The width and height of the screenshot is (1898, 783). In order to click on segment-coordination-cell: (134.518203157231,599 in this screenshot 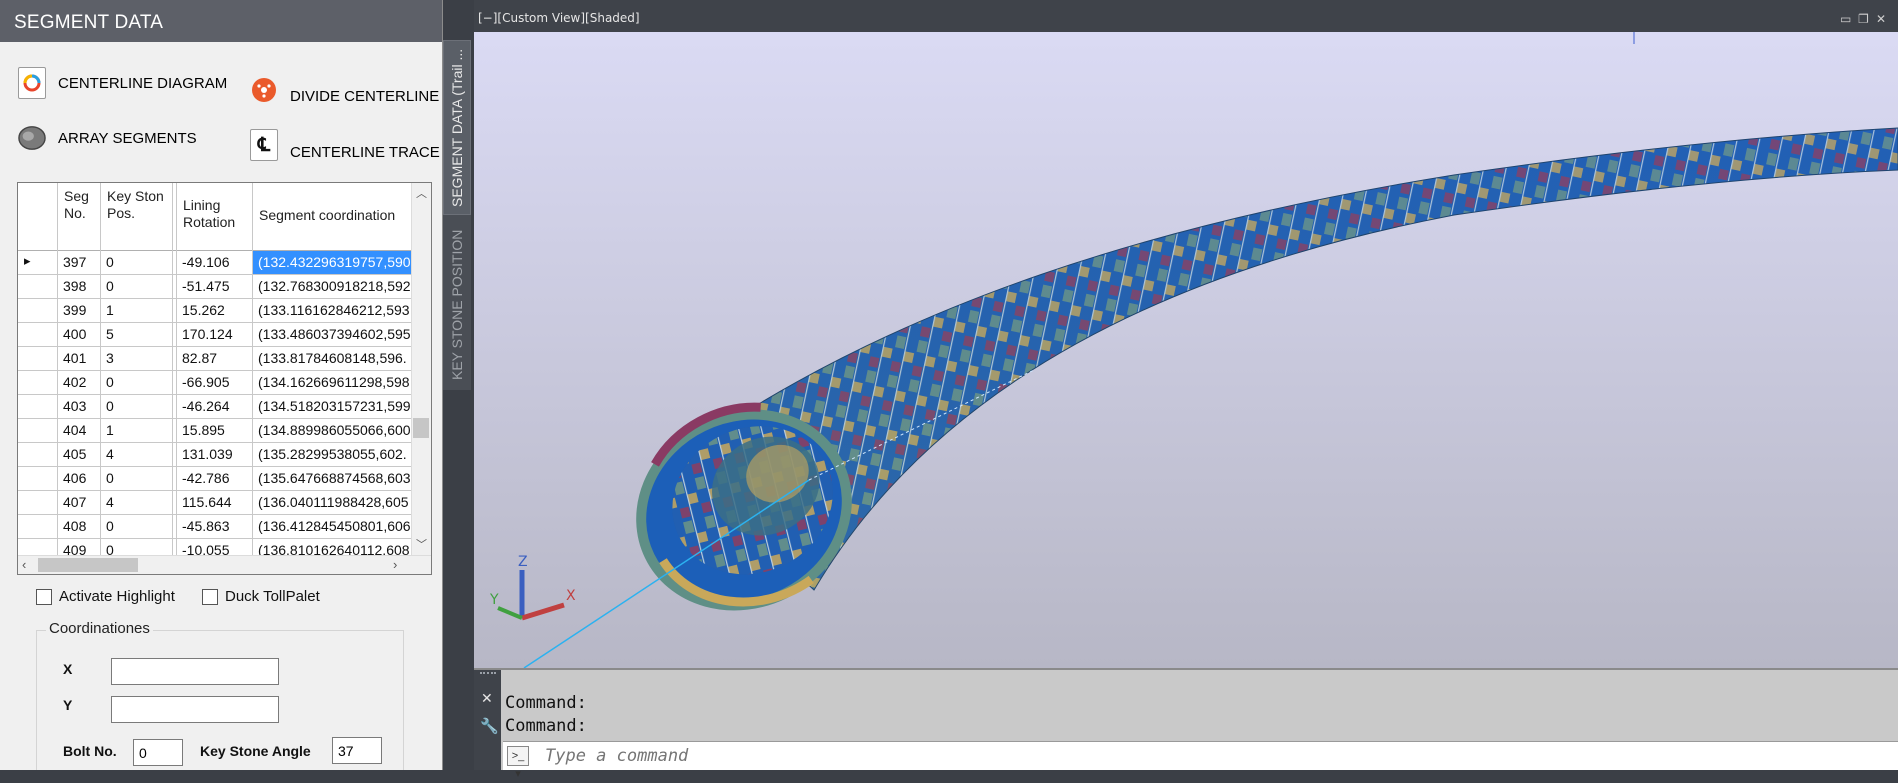, I will do `click(333, 407)`.